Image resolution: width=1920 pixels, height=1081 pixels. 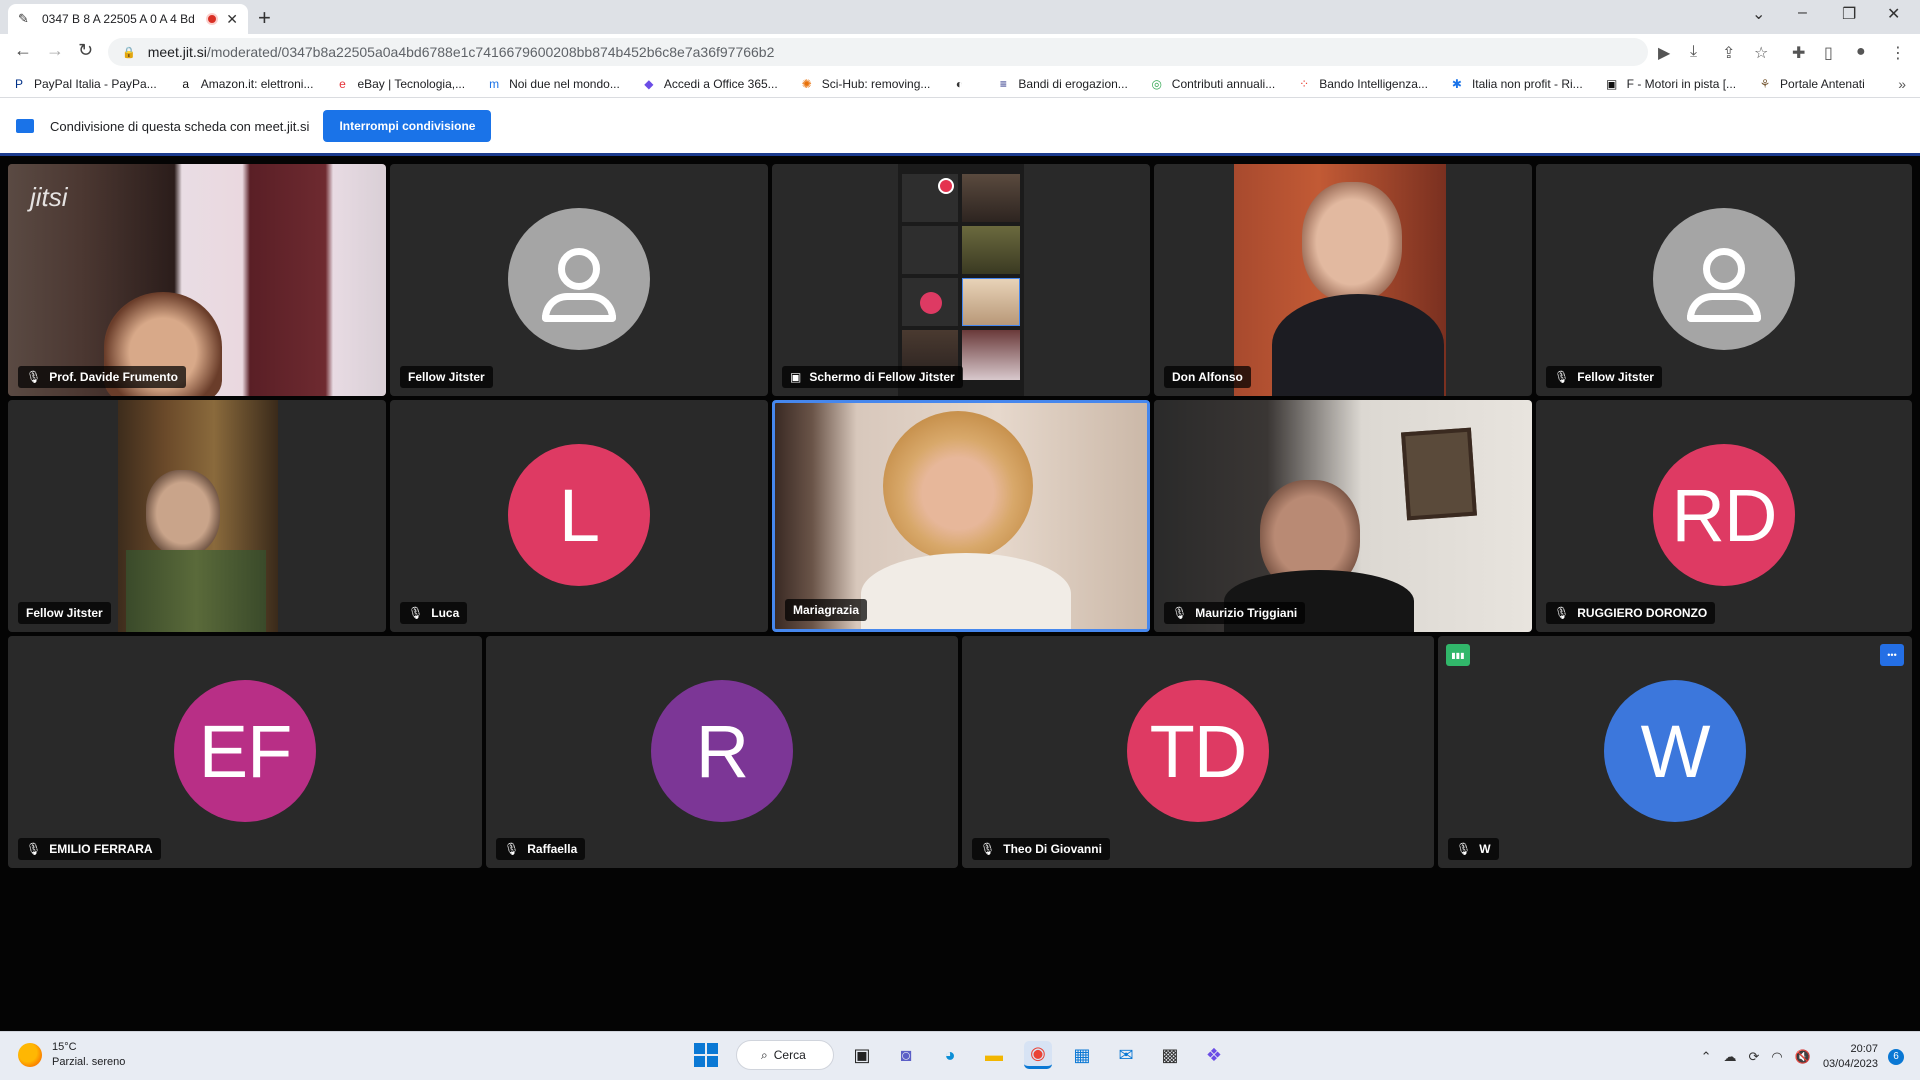 What do you see at coordinates (1798, 53) in the screenshot?
I see `extensions-puzzle-icon: ✚` at bounding box center [1798, 53].